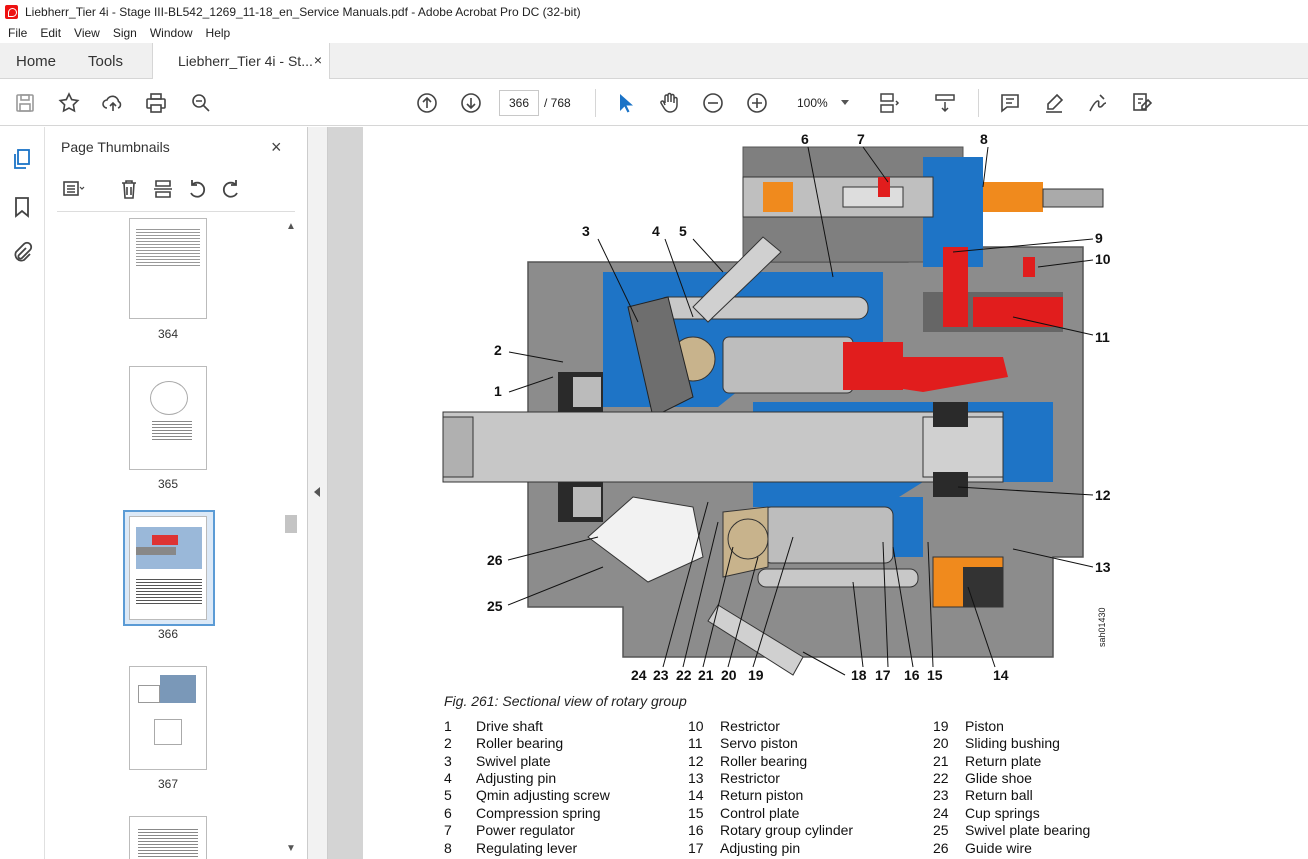 Image resolution: width=1308 pixels, height=859 pixels. What do you see at coordinates (471, 103) in the screenshot?
I see `page-down-icon` at bounding box center [471, 103].